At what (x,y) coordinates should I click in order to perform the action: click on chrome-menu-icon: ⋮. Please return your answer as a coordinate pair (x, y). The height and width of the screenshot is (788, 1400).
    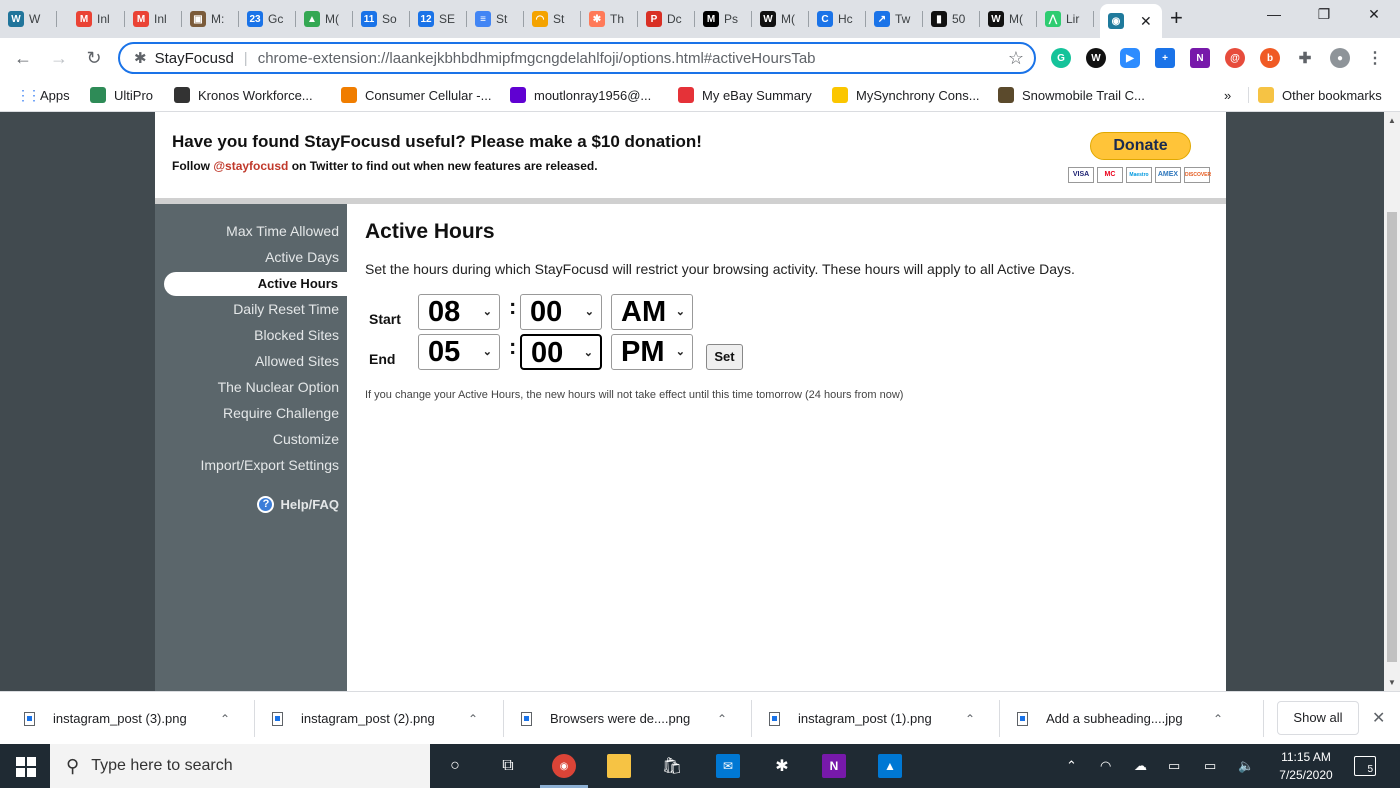
    Looking at the image, I should click on (1375, 58).